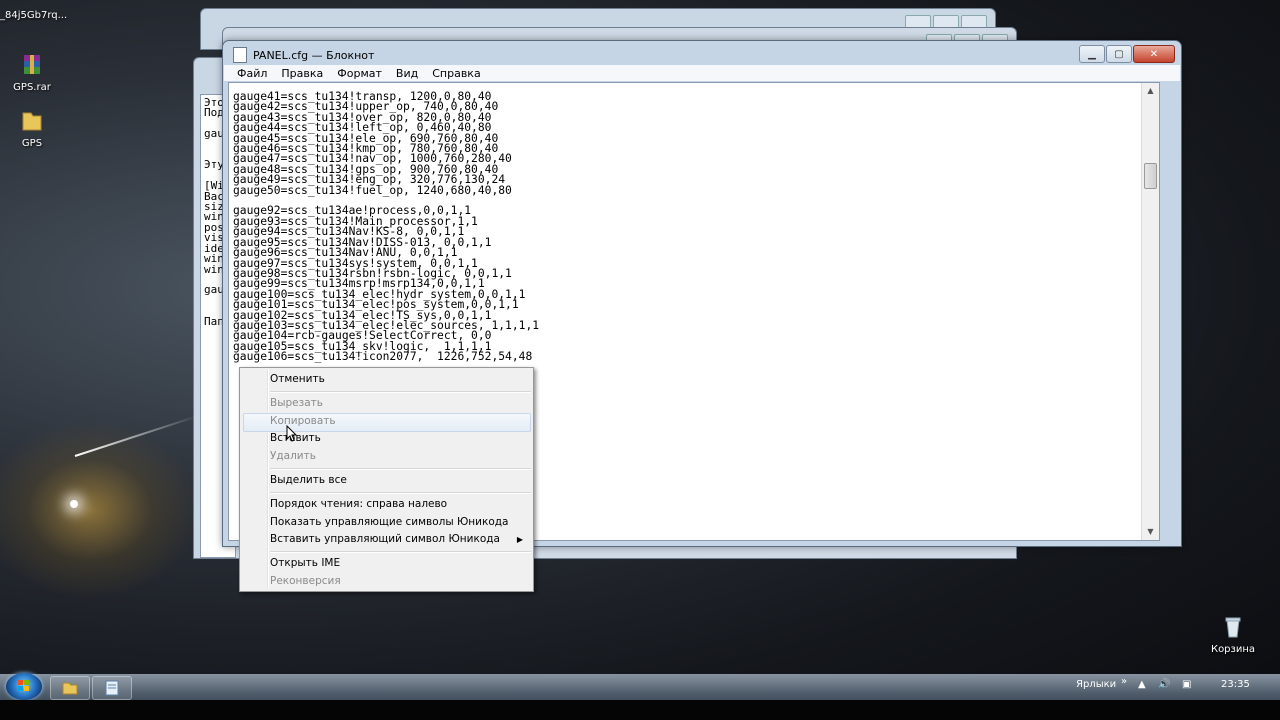 The width and height of the screenshot is (1280, 720). Describe the element at coordinates (296, 403) in the screenshot. I see `menu-item-cut: Вырезать` at that location.